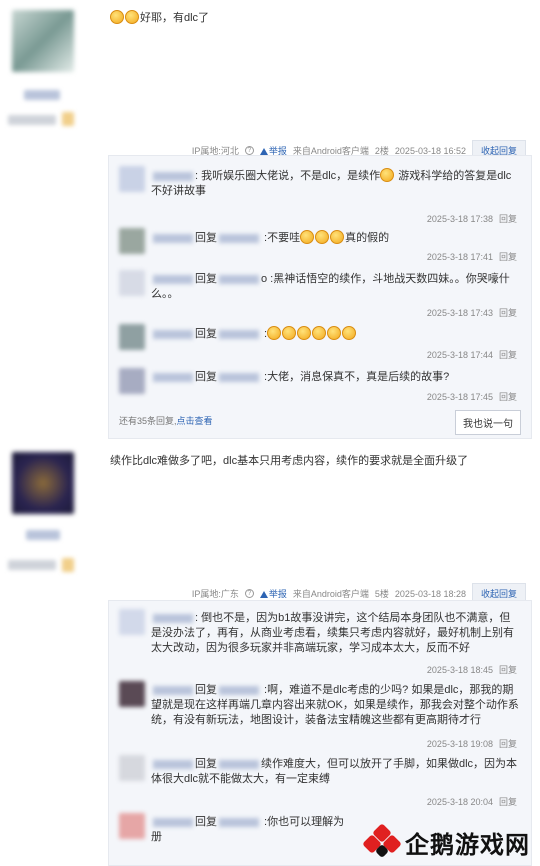 Image resolution: width=540 pixels, height=866 pixels. I want to click on reply-text: 回复 :你也可以理解为册, so click(248, 829).